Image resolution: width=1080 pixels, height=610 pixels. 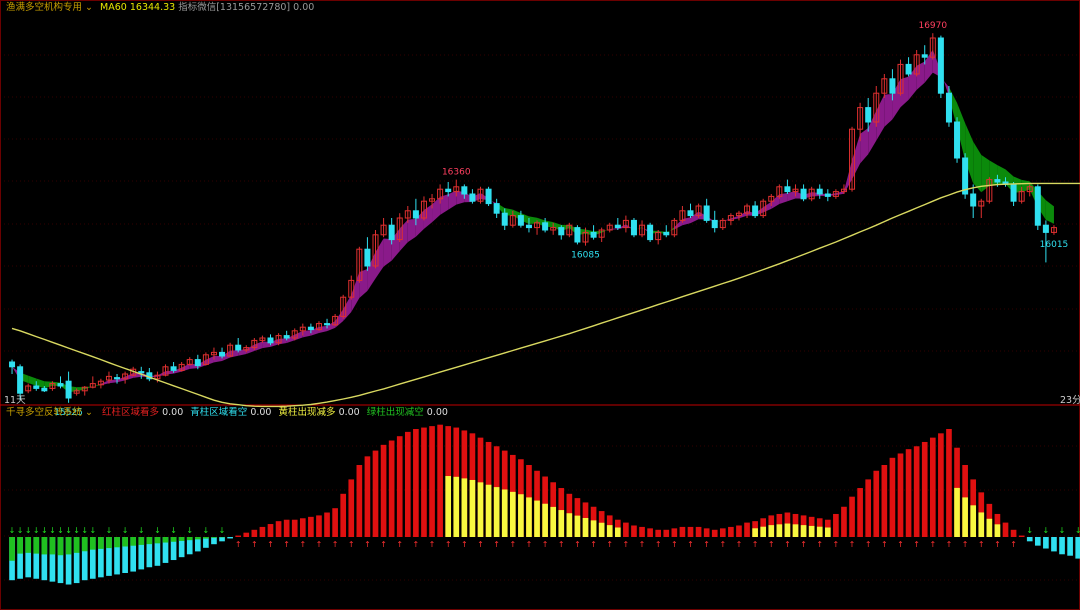 What do you see at coordinates (219, 412) in the screenshot?
I see `cyan-label: 青柱区域看空` at bounding box center [219, 412].